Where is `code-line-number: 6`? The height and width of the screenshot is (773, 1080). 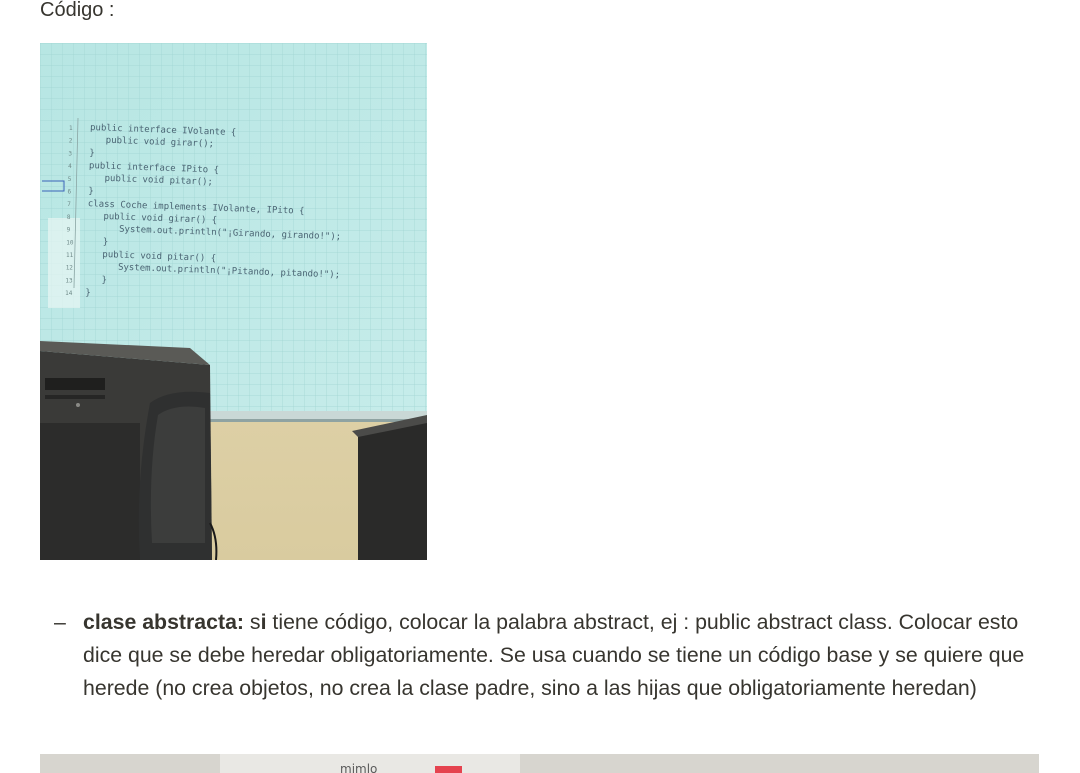
code-line-number: 6 is located at coordinates (70, 192).